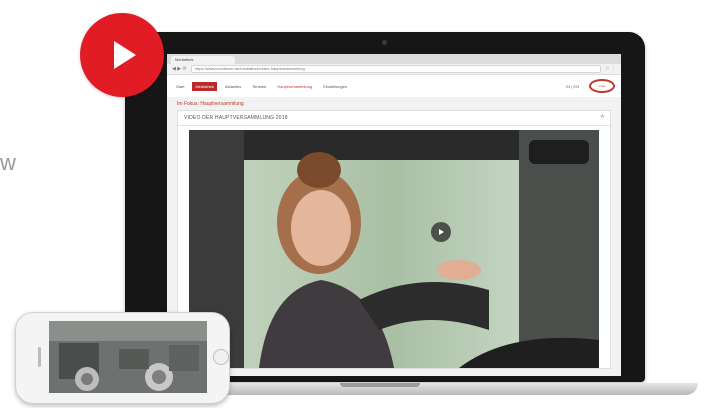 The height and width of the screenshot is (408, 713). What do you see at coordinates (335, 86) in the screenshot?
I see `nav-item-einstellungen: Einstellungen` at bounding box center [335, 86].